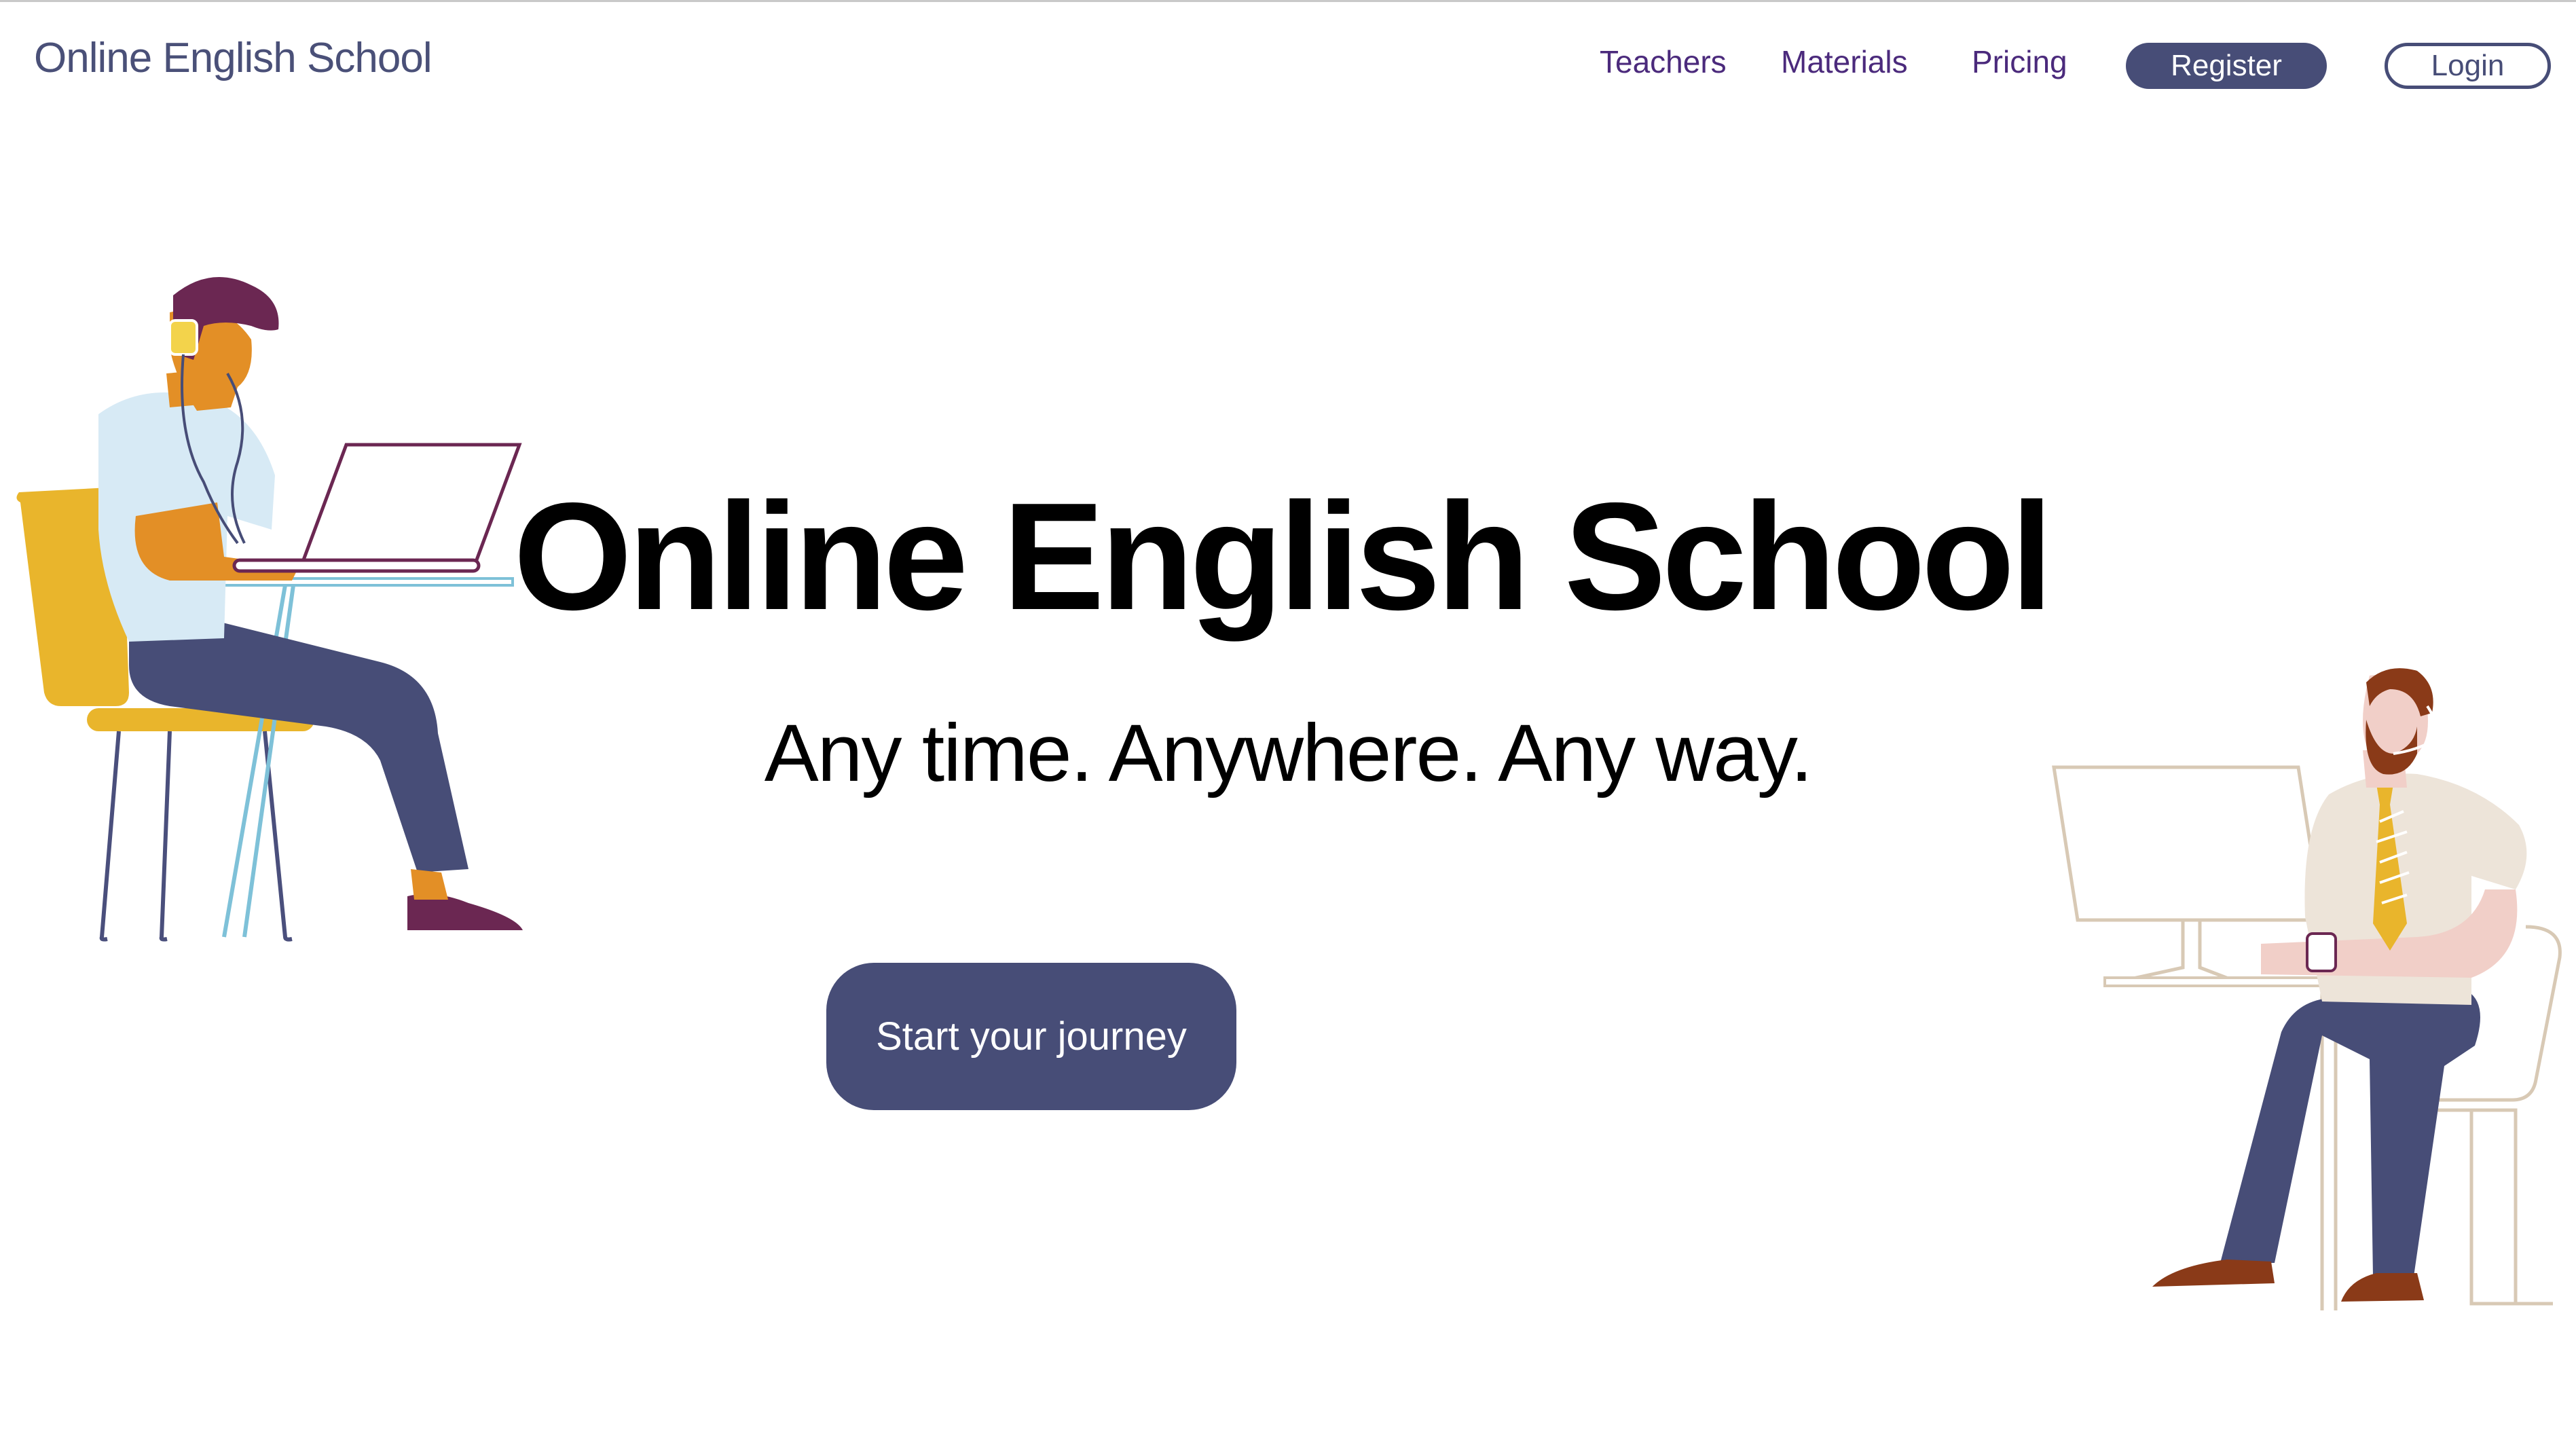 This screenshot has width=2576, height=1434. Describe the element at coordinates (1031, 1036) in the screenshot. I see `start-journey-button: Start your journey` at that location.